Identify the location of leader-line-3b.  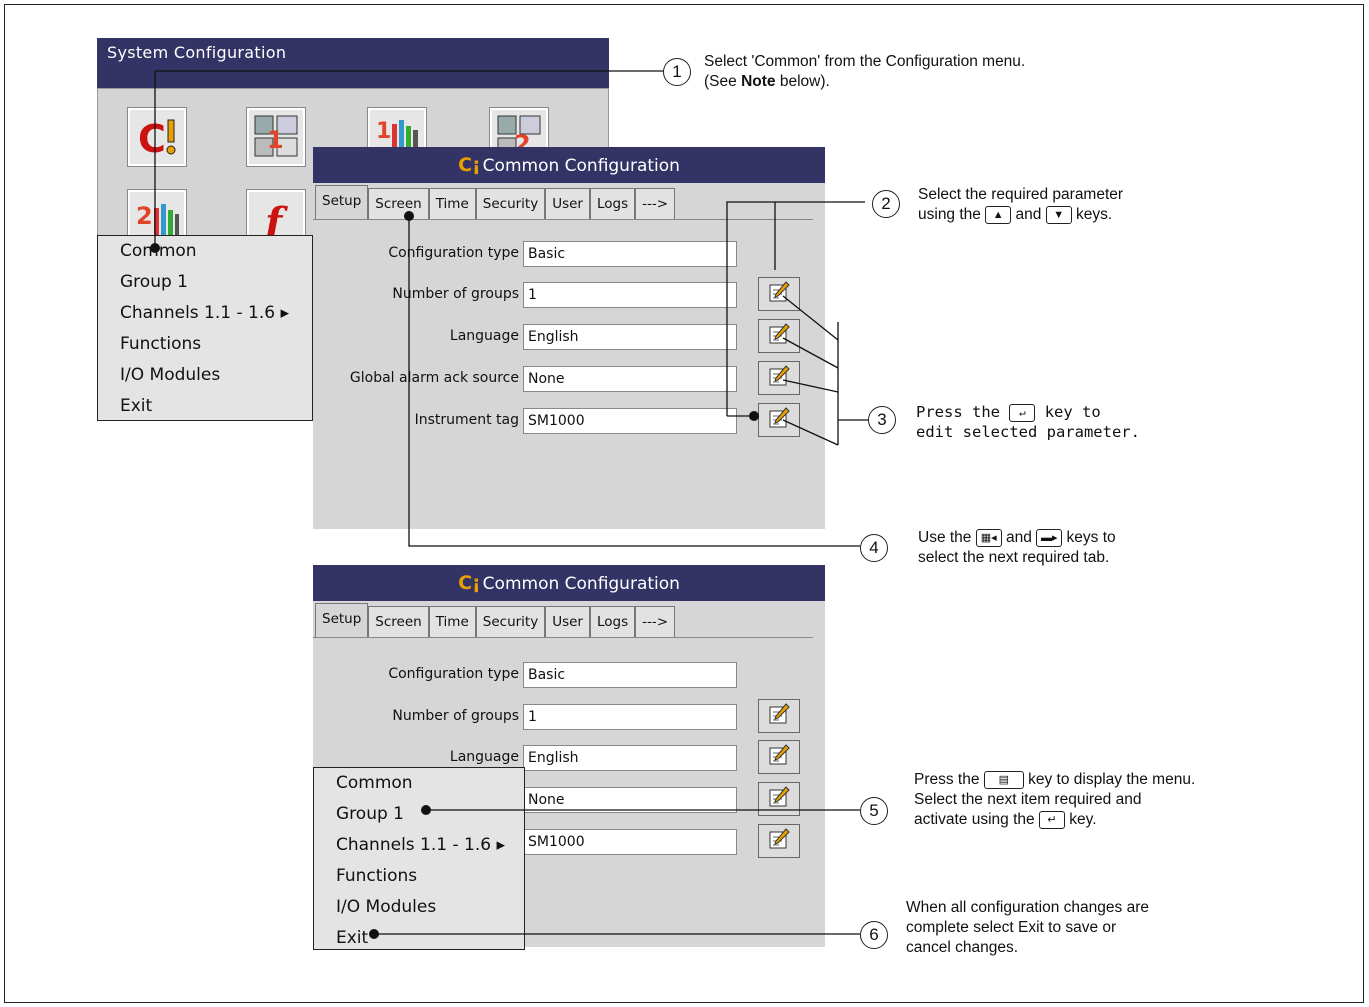
(810, 353).